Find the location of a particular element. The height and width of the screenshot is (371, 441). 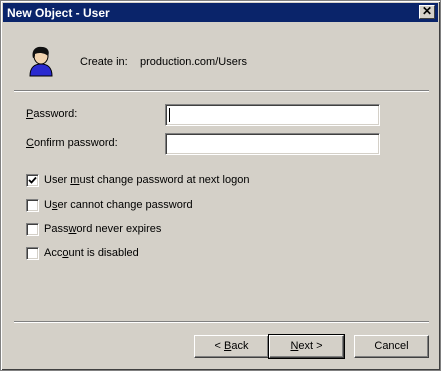

option-label: User cannot change password is located at coordinates (118, 205).